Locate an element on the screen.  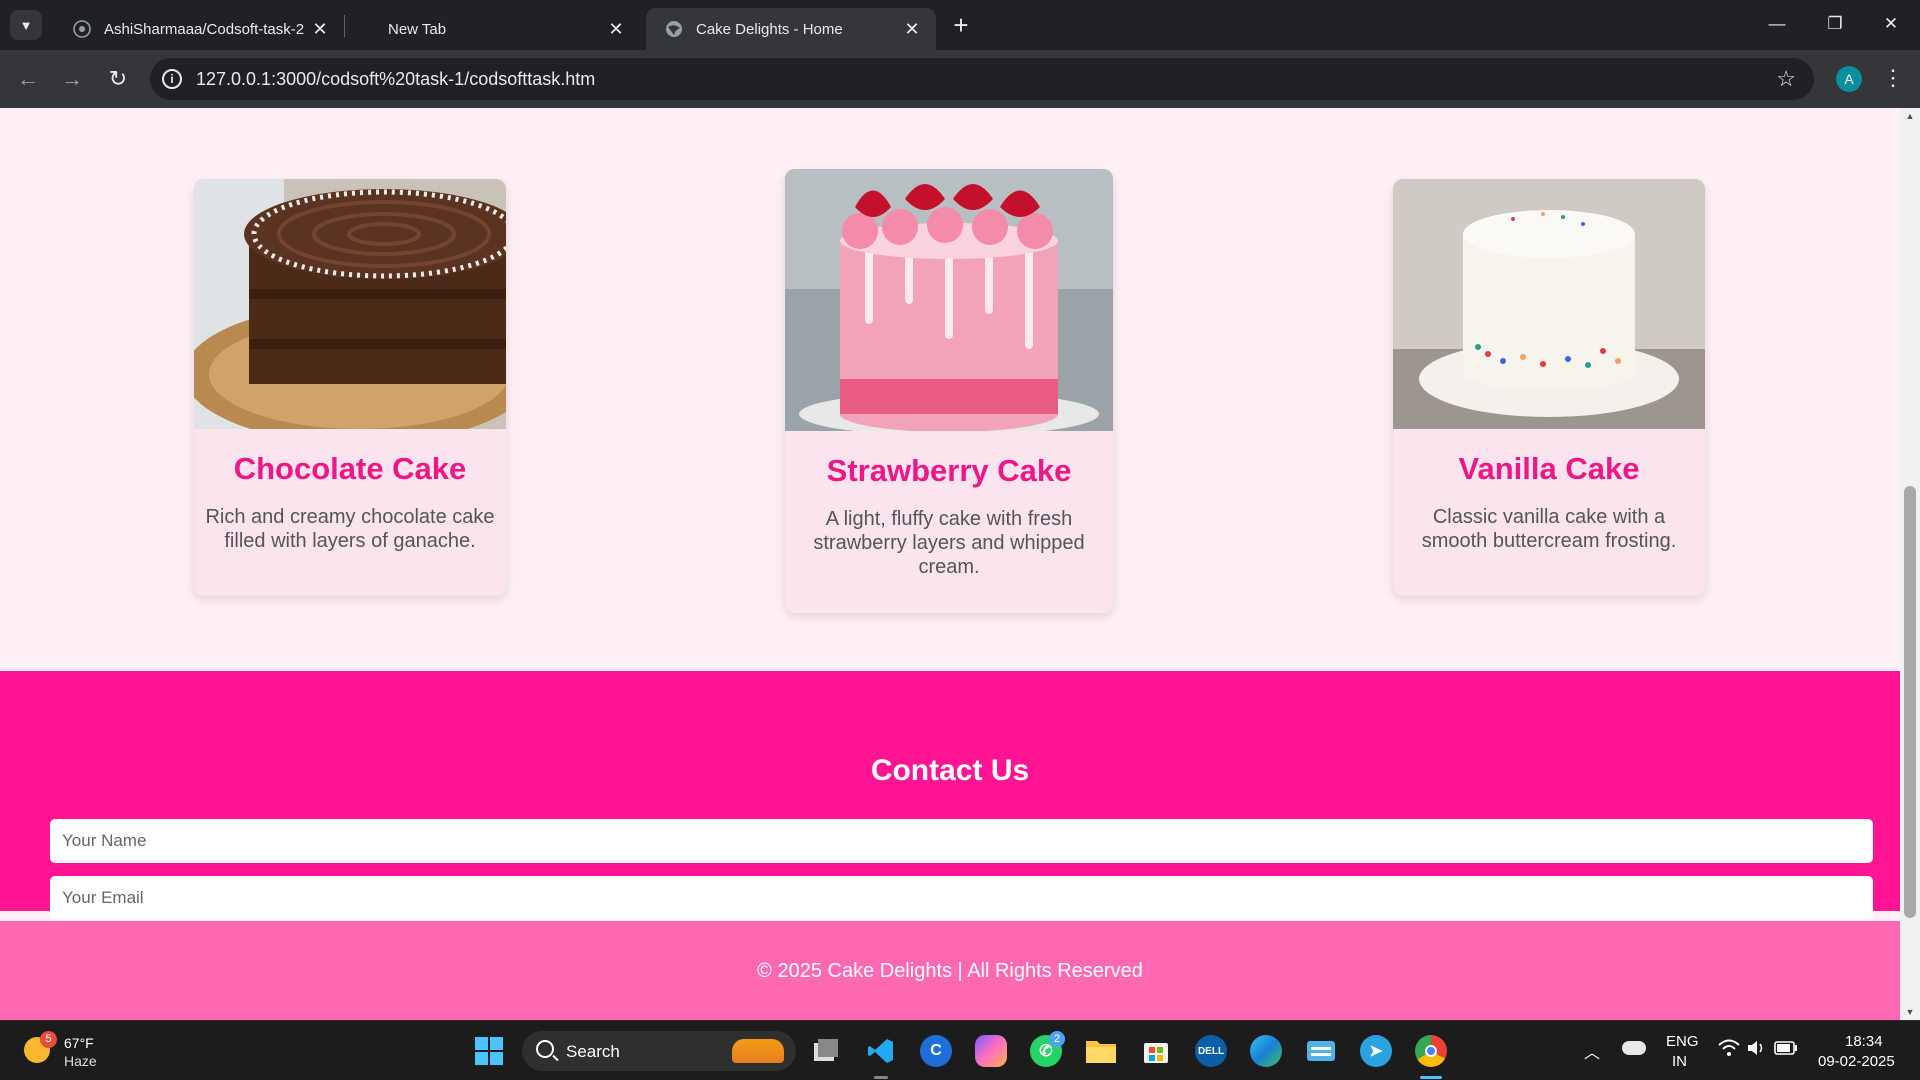
tab-title: AshiSharmaaa/Codsoft-task-2 is located at coordinates (204, 29).